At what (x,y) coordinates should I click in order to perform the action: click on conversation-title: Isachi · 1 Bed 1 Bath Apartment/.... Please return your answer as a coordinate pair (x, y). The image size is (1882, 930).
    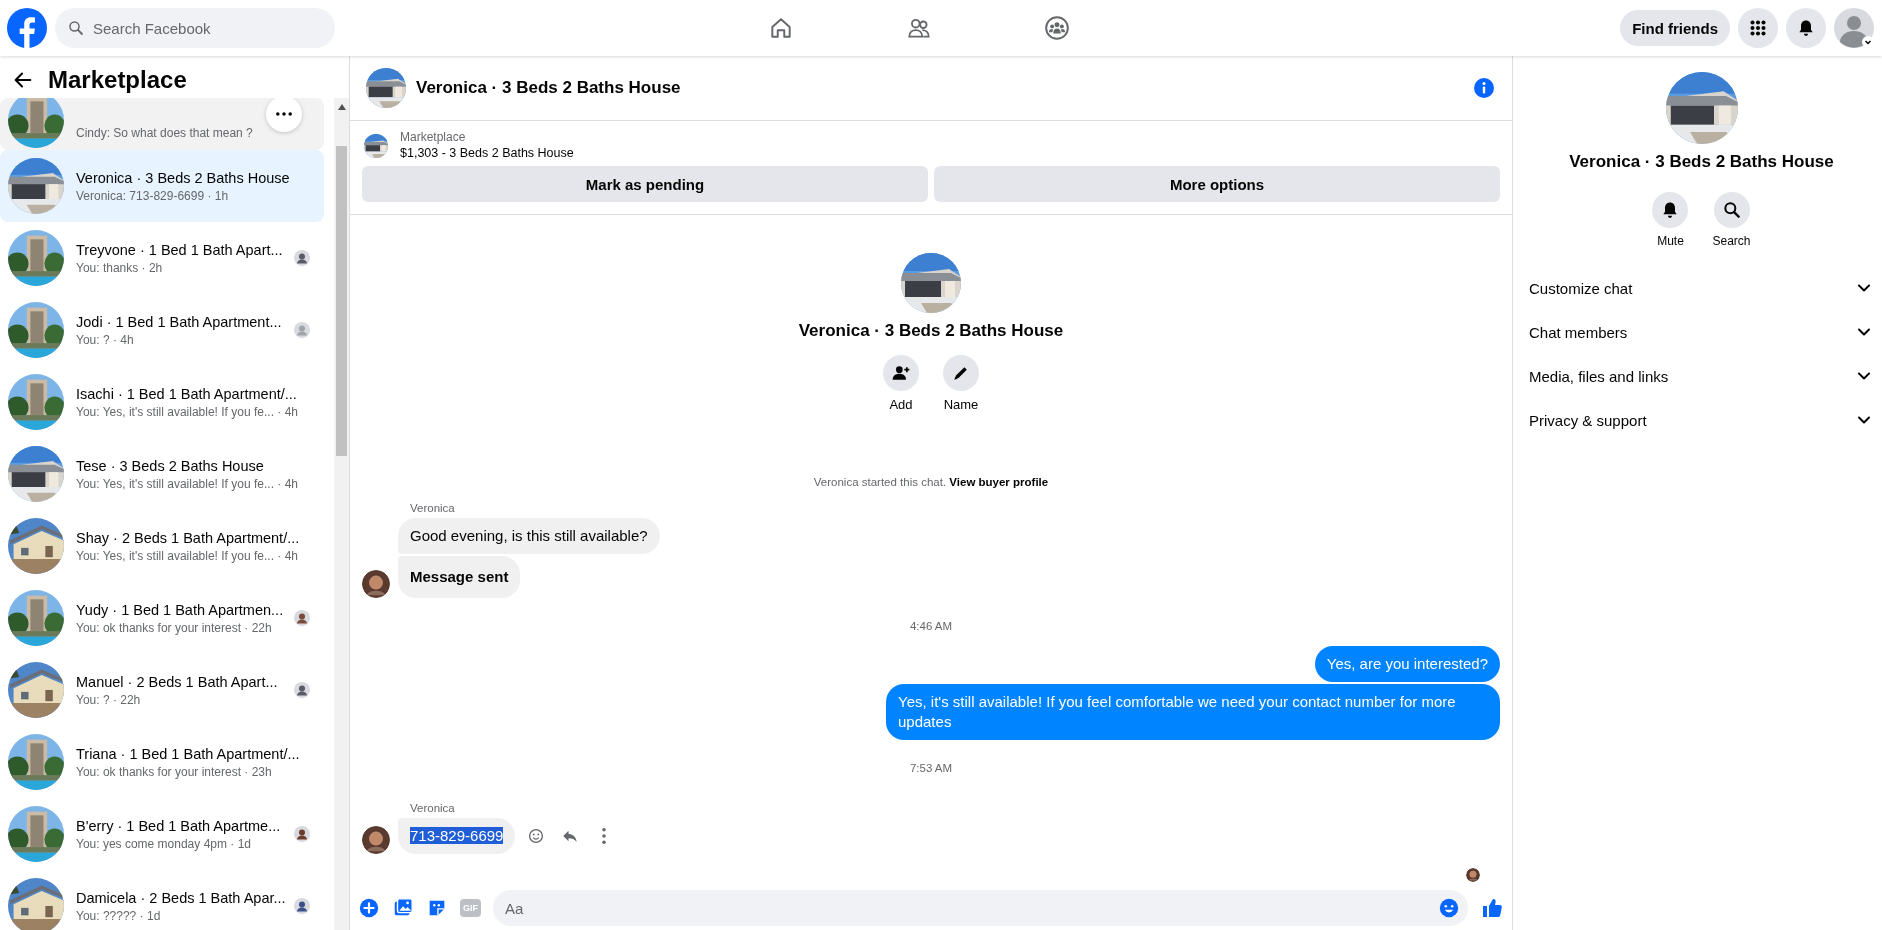
    Looking at the image, I should click on (187, 394).